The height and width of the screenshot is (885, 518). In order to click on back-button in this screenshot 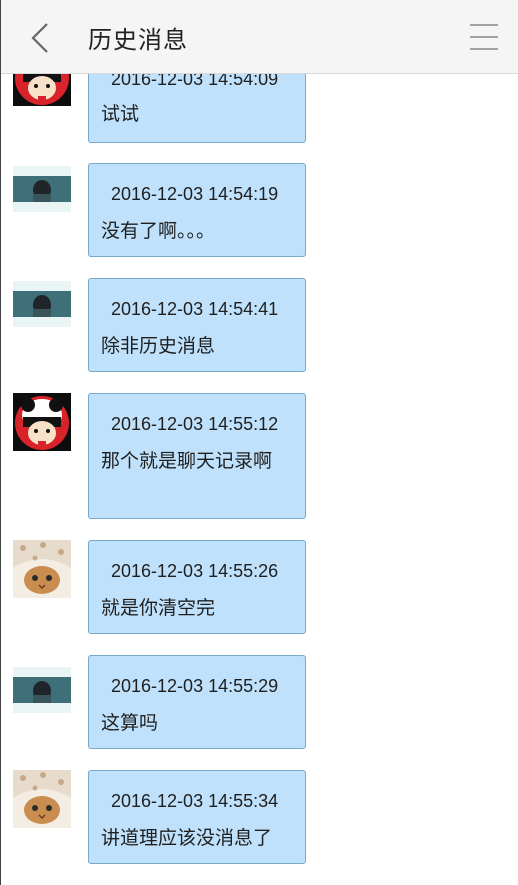, I will do `click(41, 38)`.